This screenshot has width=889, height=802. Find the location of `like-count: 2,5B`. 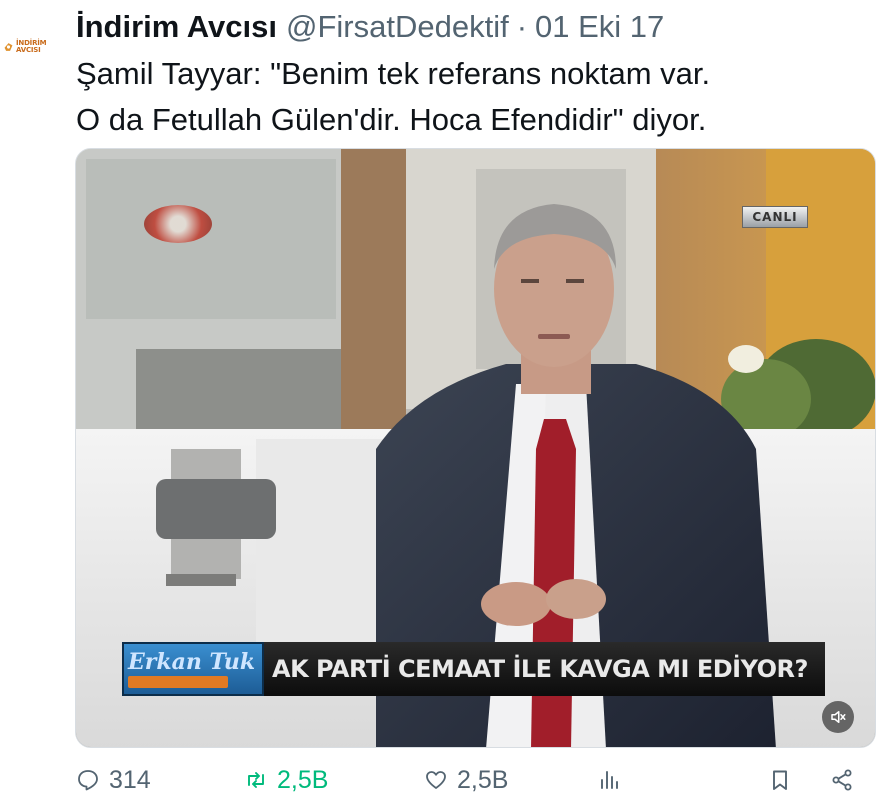

like-count: 2,5B is located at coordinates (483, 779).